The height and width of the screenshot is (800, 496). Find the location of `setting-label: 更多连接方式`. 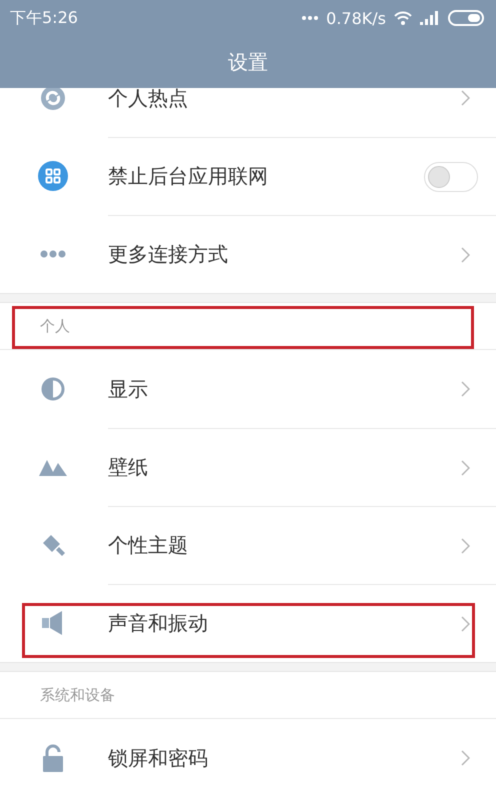

setting-label: 更多连接方式 is located at coordinates (284, 254).